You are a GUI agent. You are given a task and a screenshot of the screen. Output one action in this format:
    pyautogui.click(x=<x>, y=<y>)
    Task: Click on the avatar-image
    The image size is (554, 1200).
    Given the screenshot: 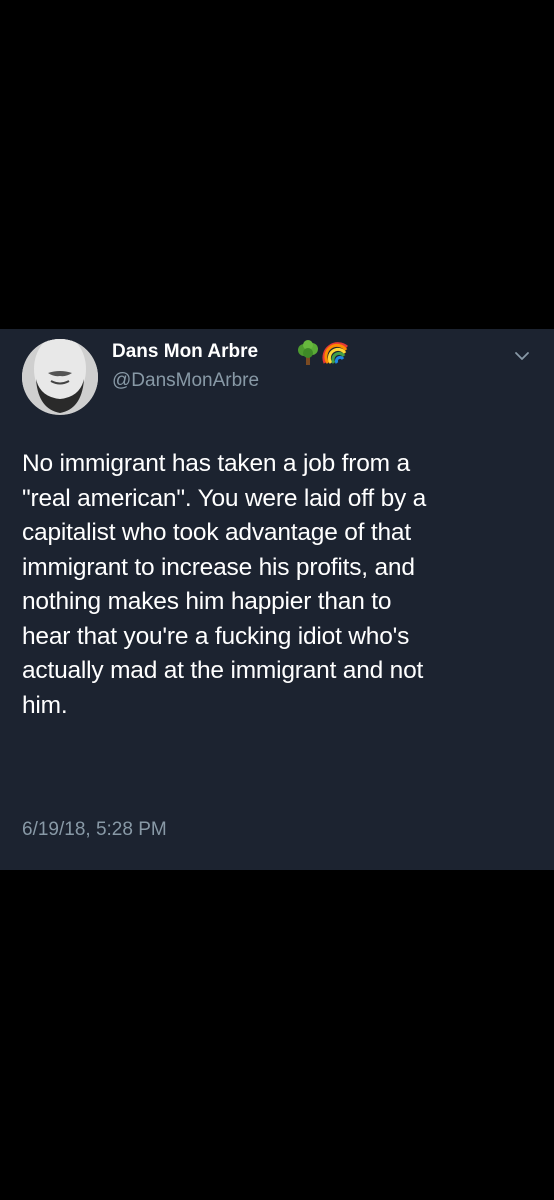 What is the action you would take?
    pyautogui.click(x=60, y=377)
    